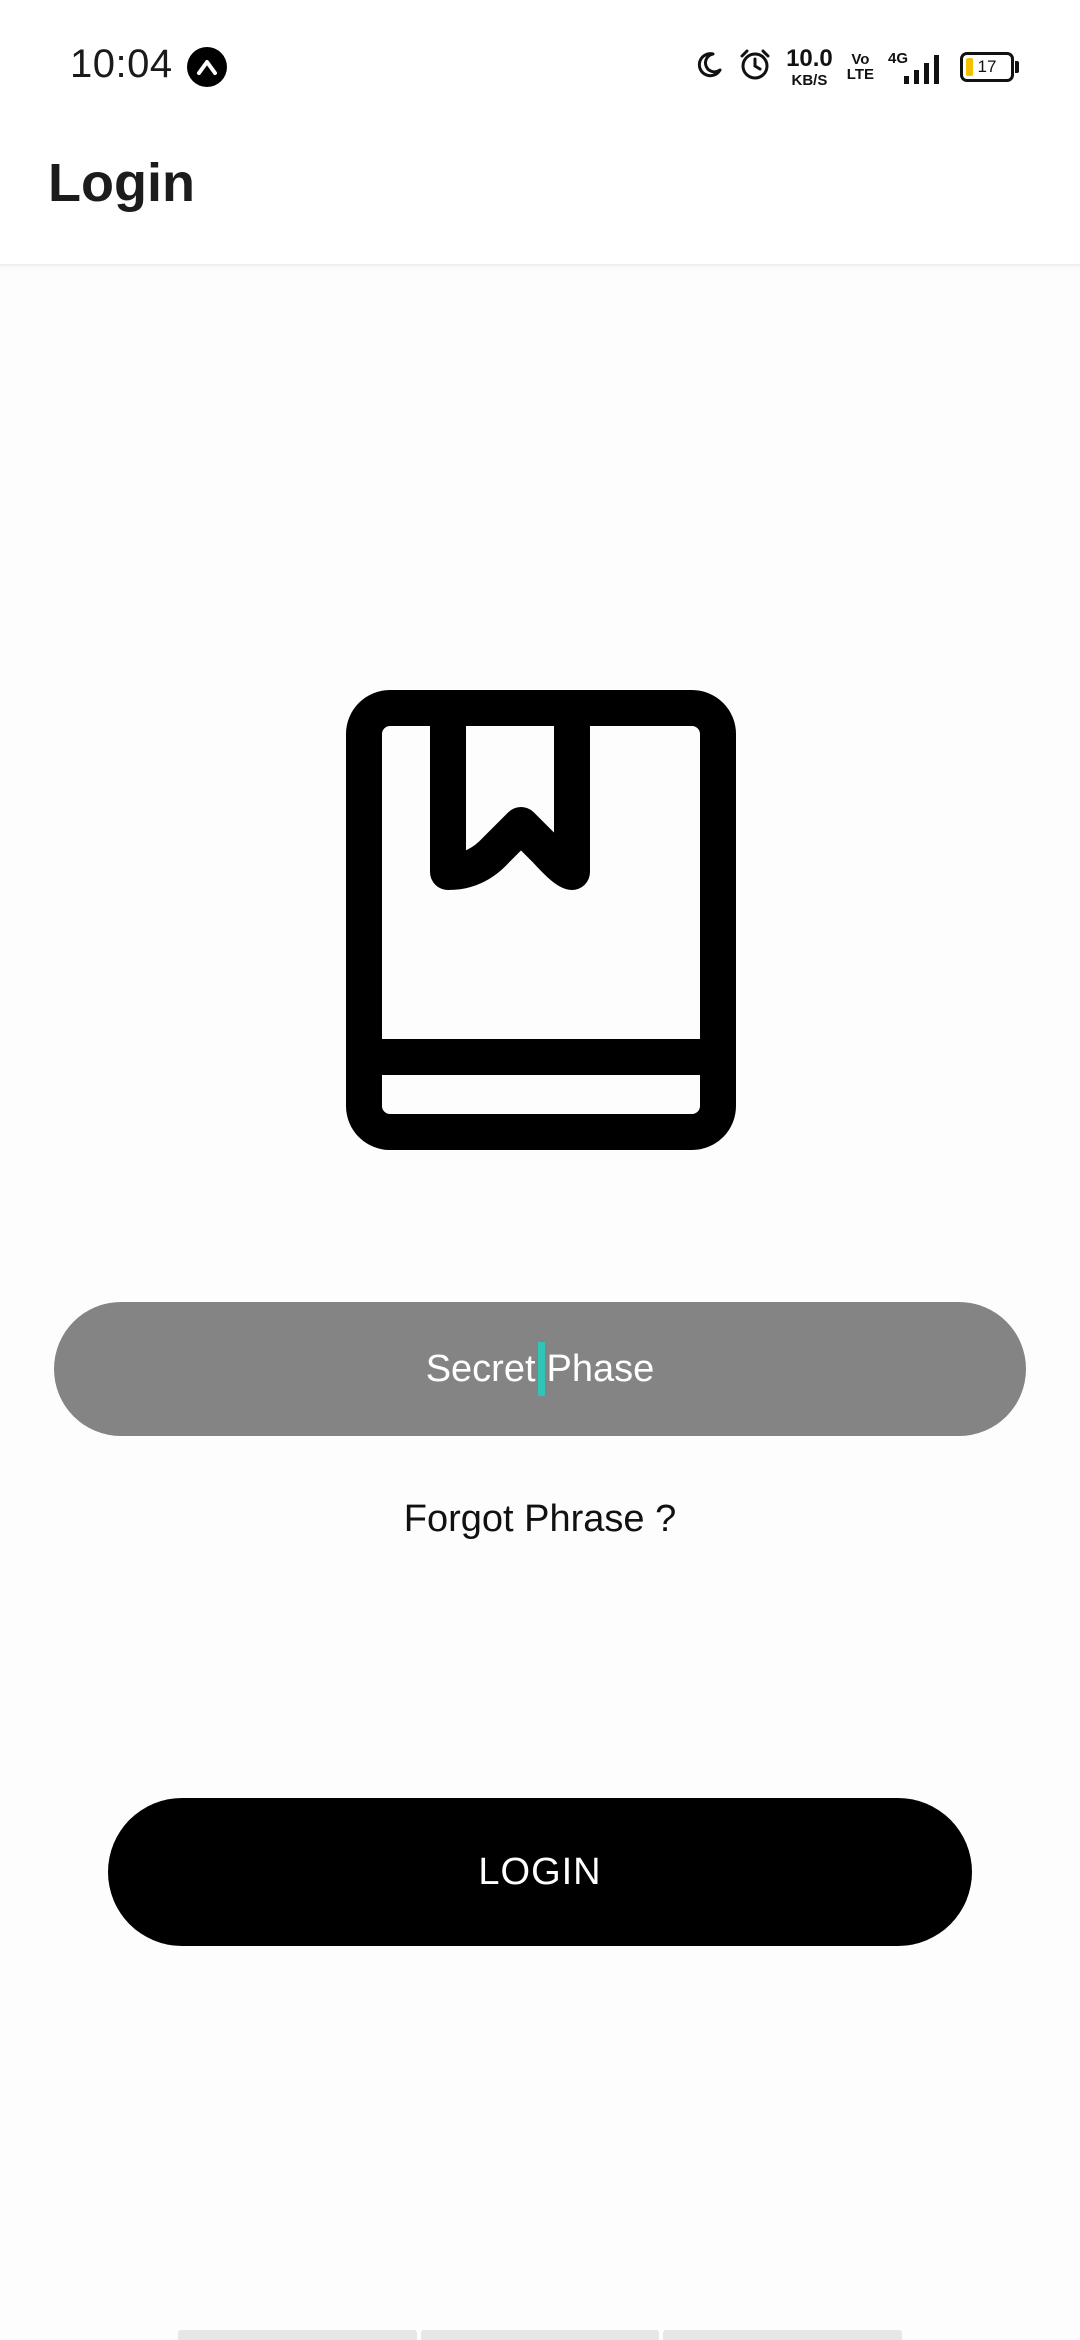 The width and height of the screenshot is (1080, 2340). What do you see at coordinates (121, 183) in the screenshot?
I see `page-title: Login` at bounding box center [121, 183].